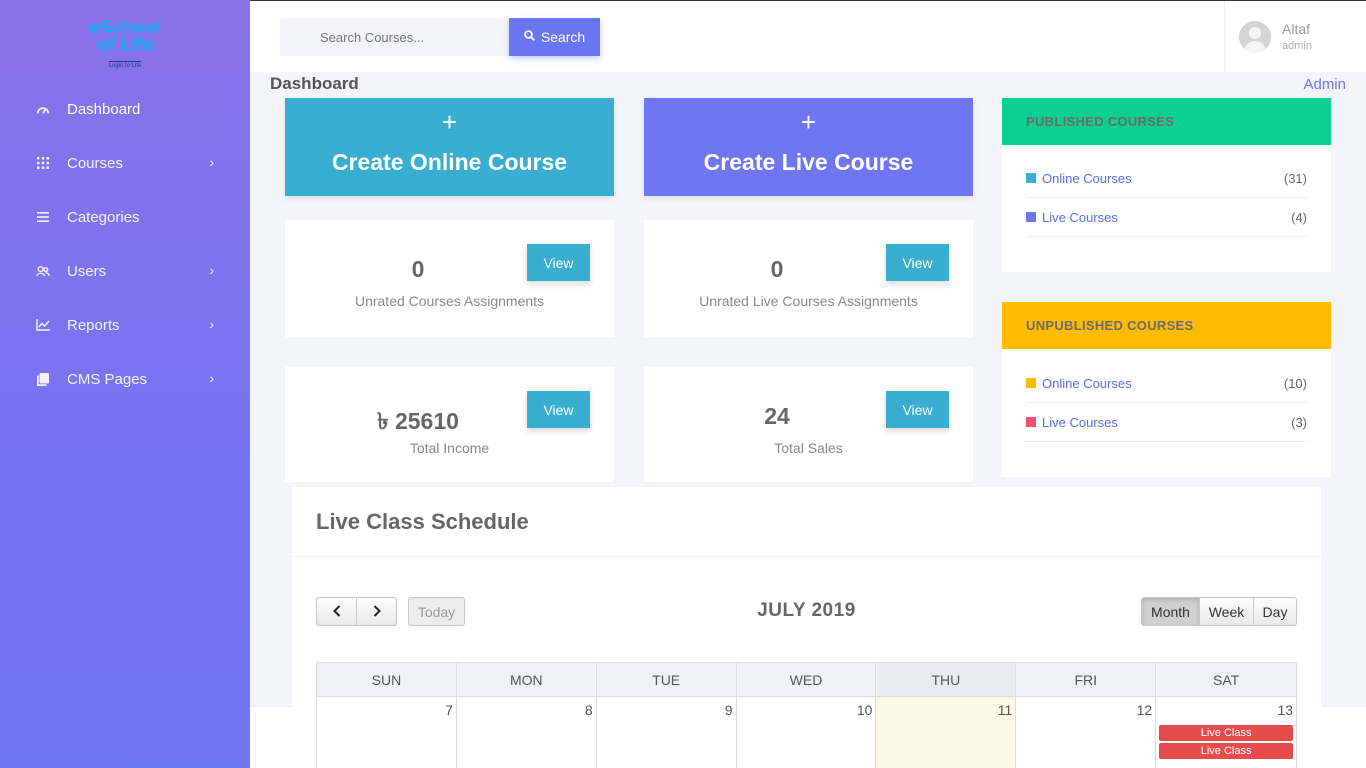  I want to click on calendar-day-cell: 9, so click(667, 732).